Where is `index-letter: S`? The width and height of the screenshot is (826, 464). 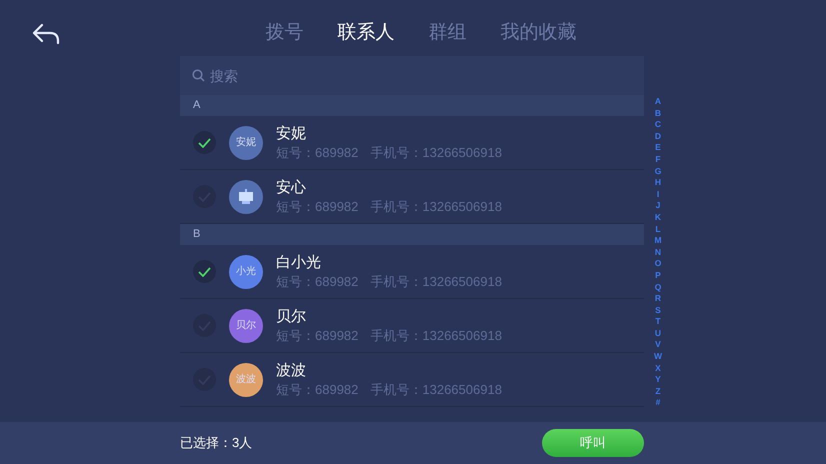
index-letter: S is located at coordinates (658, 310).